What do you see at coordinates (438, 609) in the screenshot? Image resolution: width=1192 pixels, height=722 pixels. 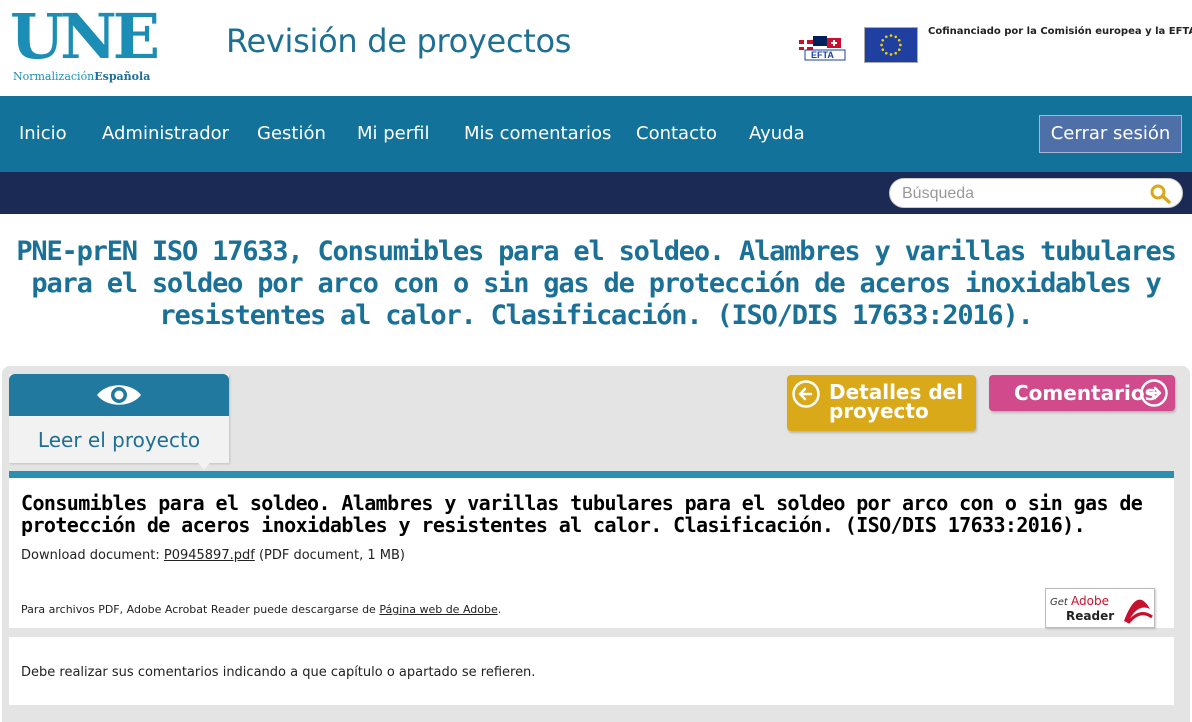 I see `adobe-link: Página web de Adobe` at bounding box center [438, 609].